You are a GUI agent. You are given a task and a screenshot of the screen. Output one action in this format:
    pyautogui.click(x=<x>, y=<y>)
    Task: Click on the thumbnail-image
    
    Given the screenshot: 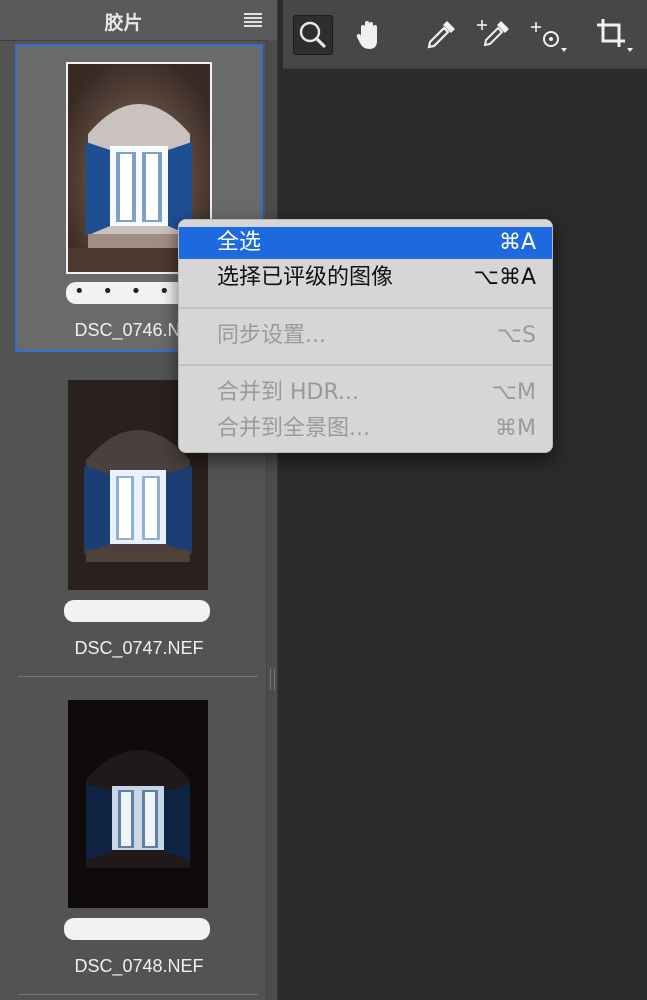 What is the action you would take?
    pyautogui.click(x=138, y=804)
    